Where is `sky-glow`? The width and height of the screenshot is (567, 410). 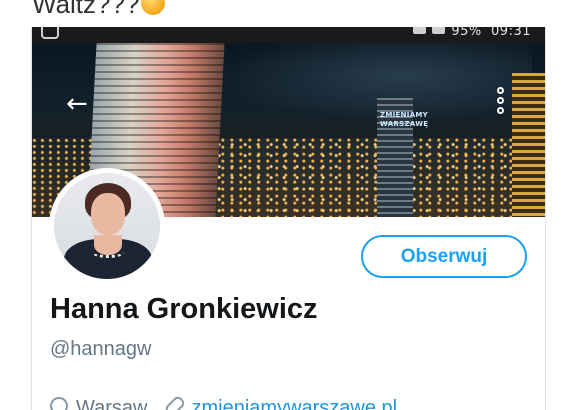 sky-glow is located at coordinates (372, 83).